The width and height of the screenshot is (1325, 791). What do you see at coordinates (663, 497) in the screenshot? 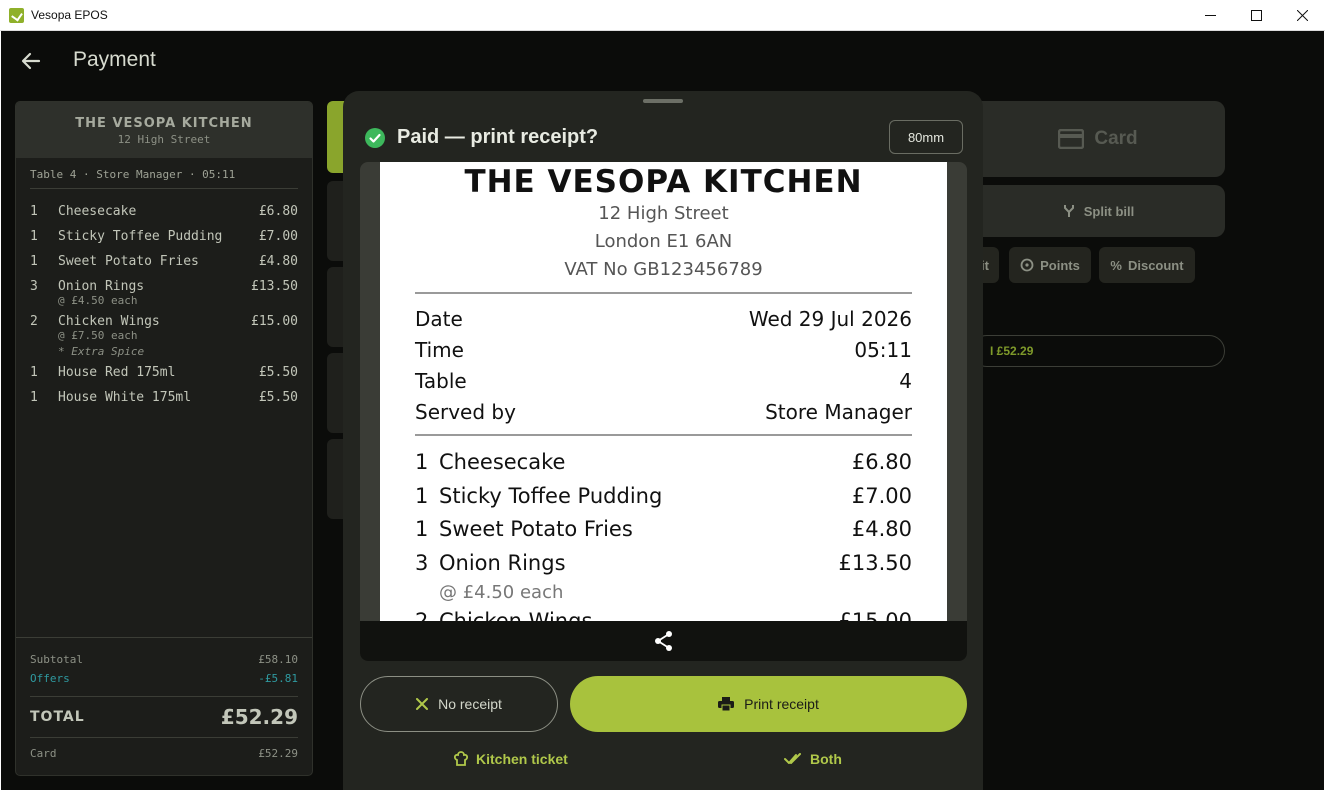
I see `receipt-line: 1 Sticky Toffee Pudding £7.00` at bounding box center [663, 497].